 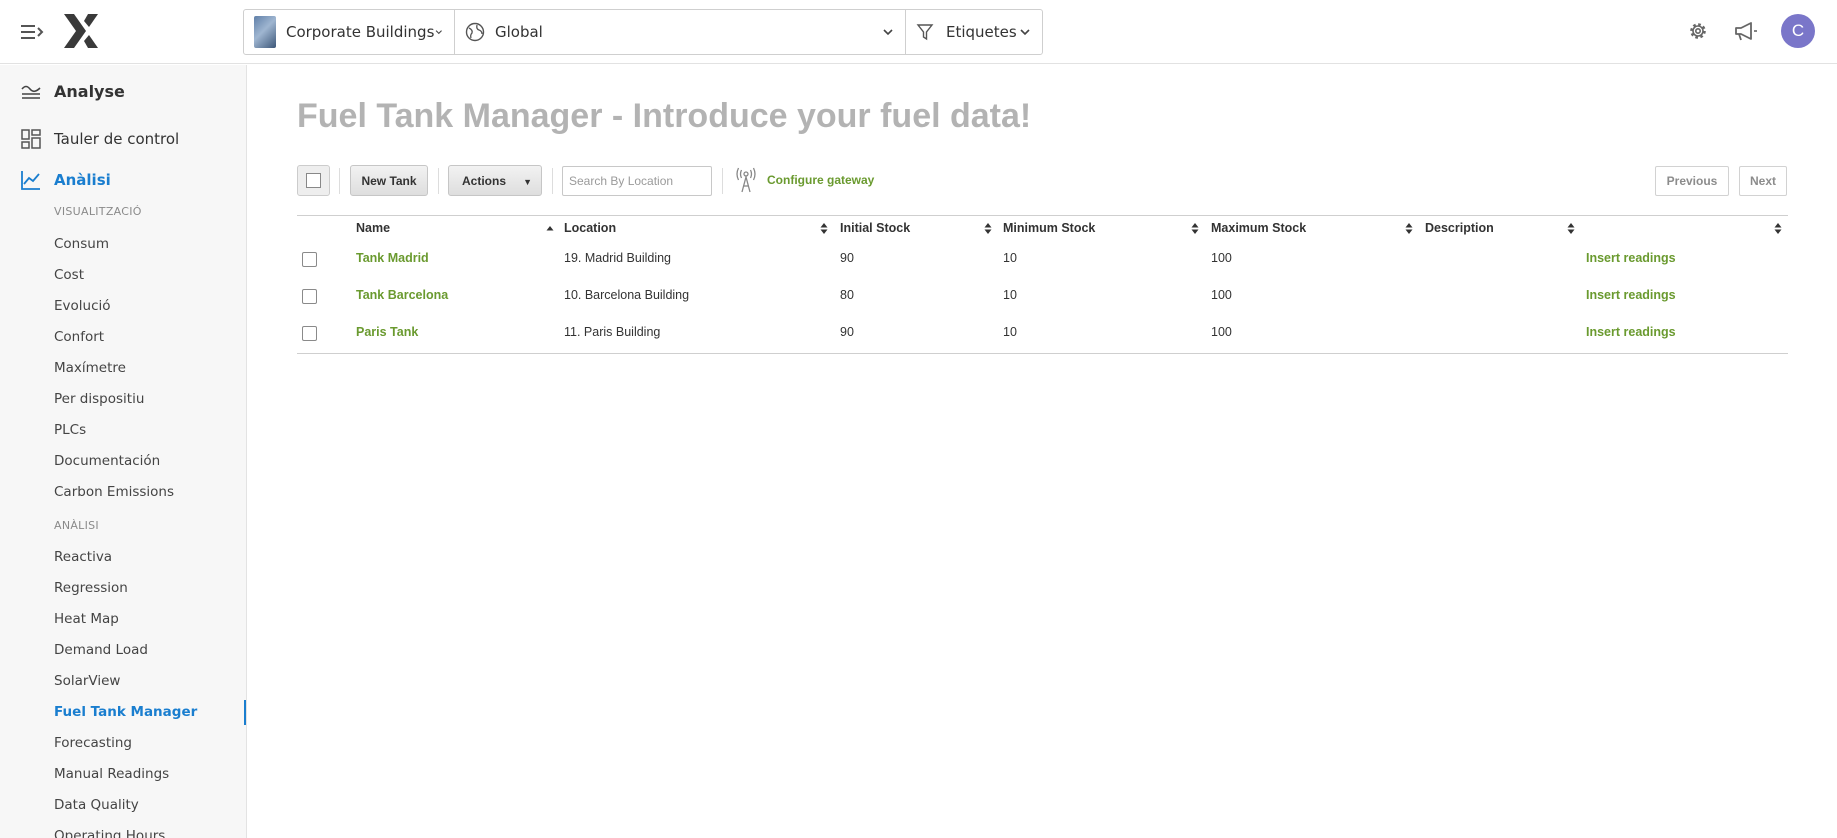 I want to click on tank-name-link: Paris Tank, so click(x=387, y=332).